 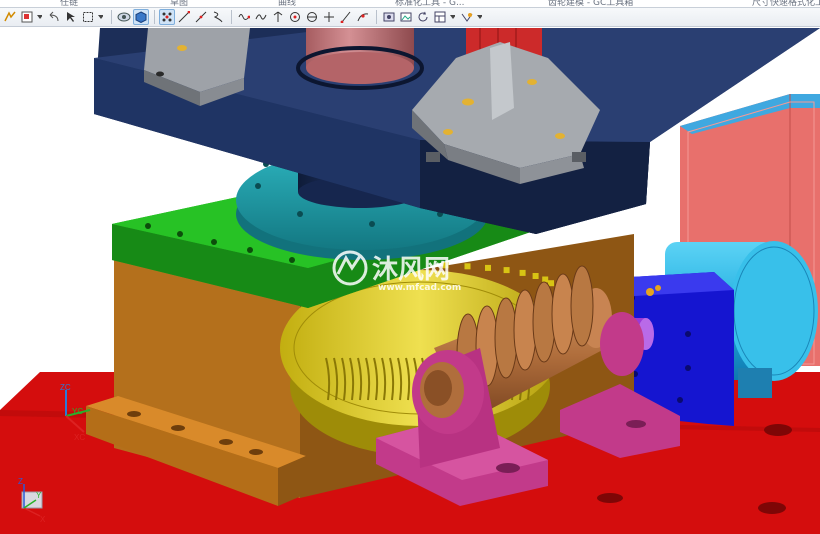 What do you see at coordinates (287, 3) in the screenshot?
I see `tab-label: 曲线` at bounding box center [287, 3].